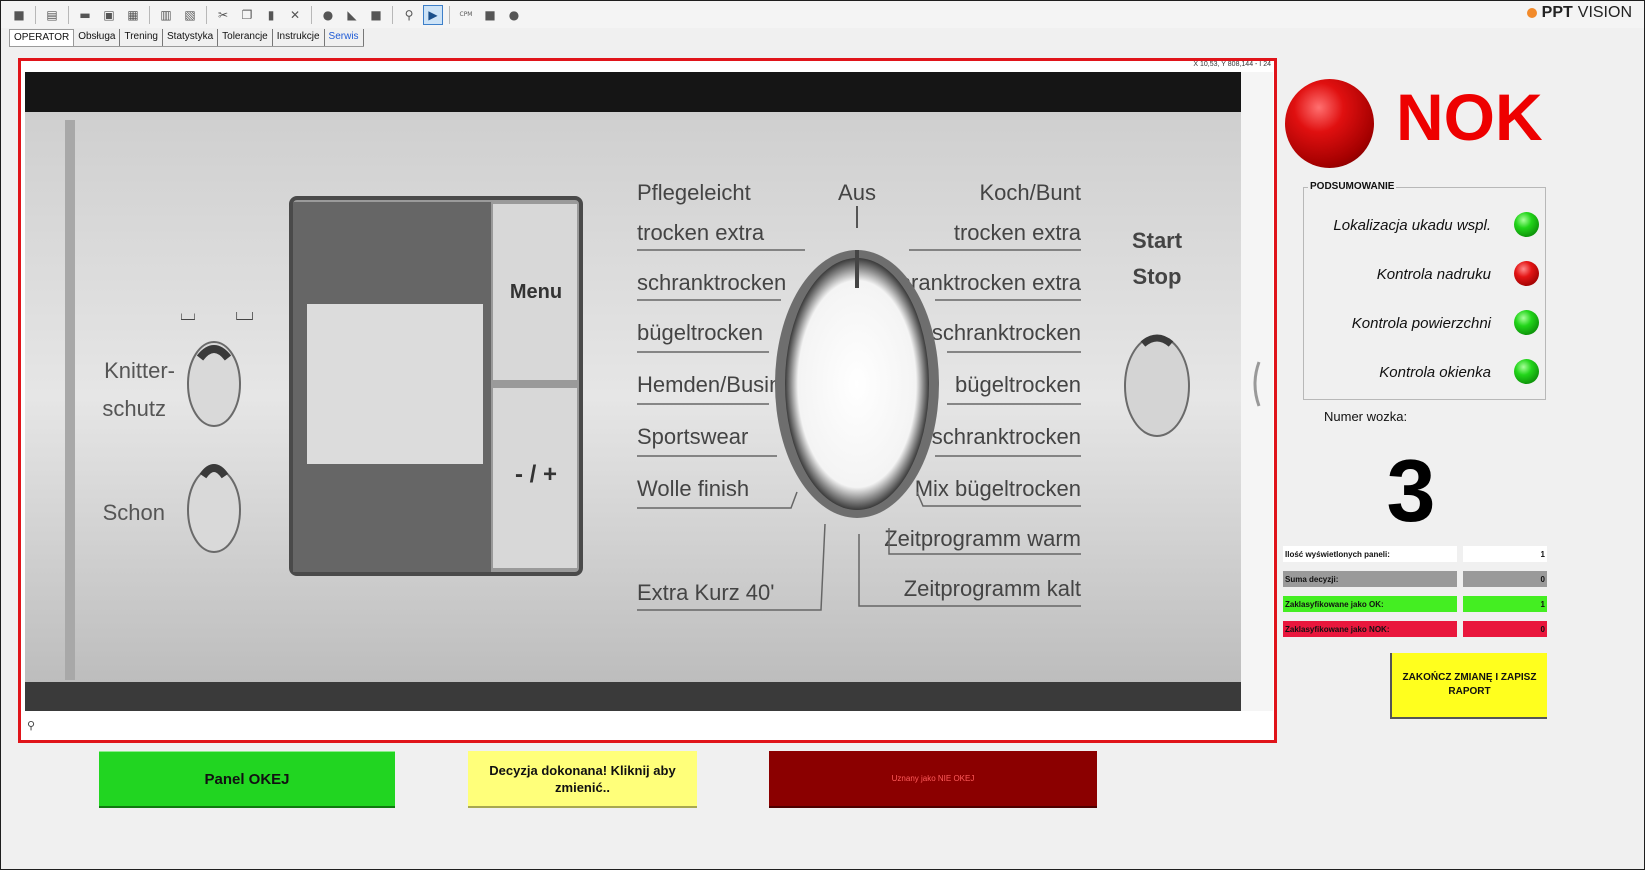  Describe the element at coordinates (1370, 604) in the screenshot. I see `stat-label: Zaklasyfikowane jako OK:` at that location.